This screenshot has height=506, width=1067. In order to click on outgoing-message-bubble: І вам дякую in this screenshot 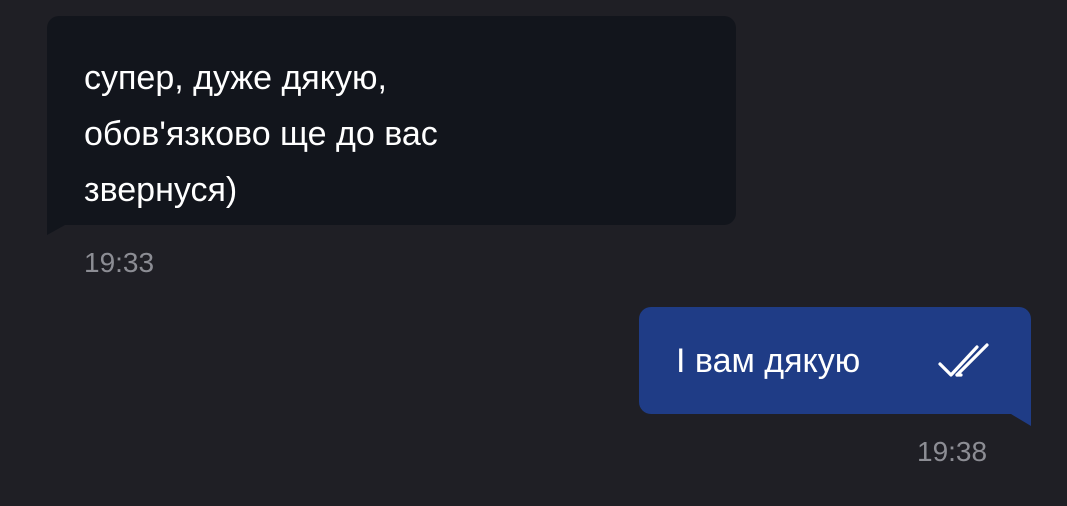, I will do `click(835, 366)`.